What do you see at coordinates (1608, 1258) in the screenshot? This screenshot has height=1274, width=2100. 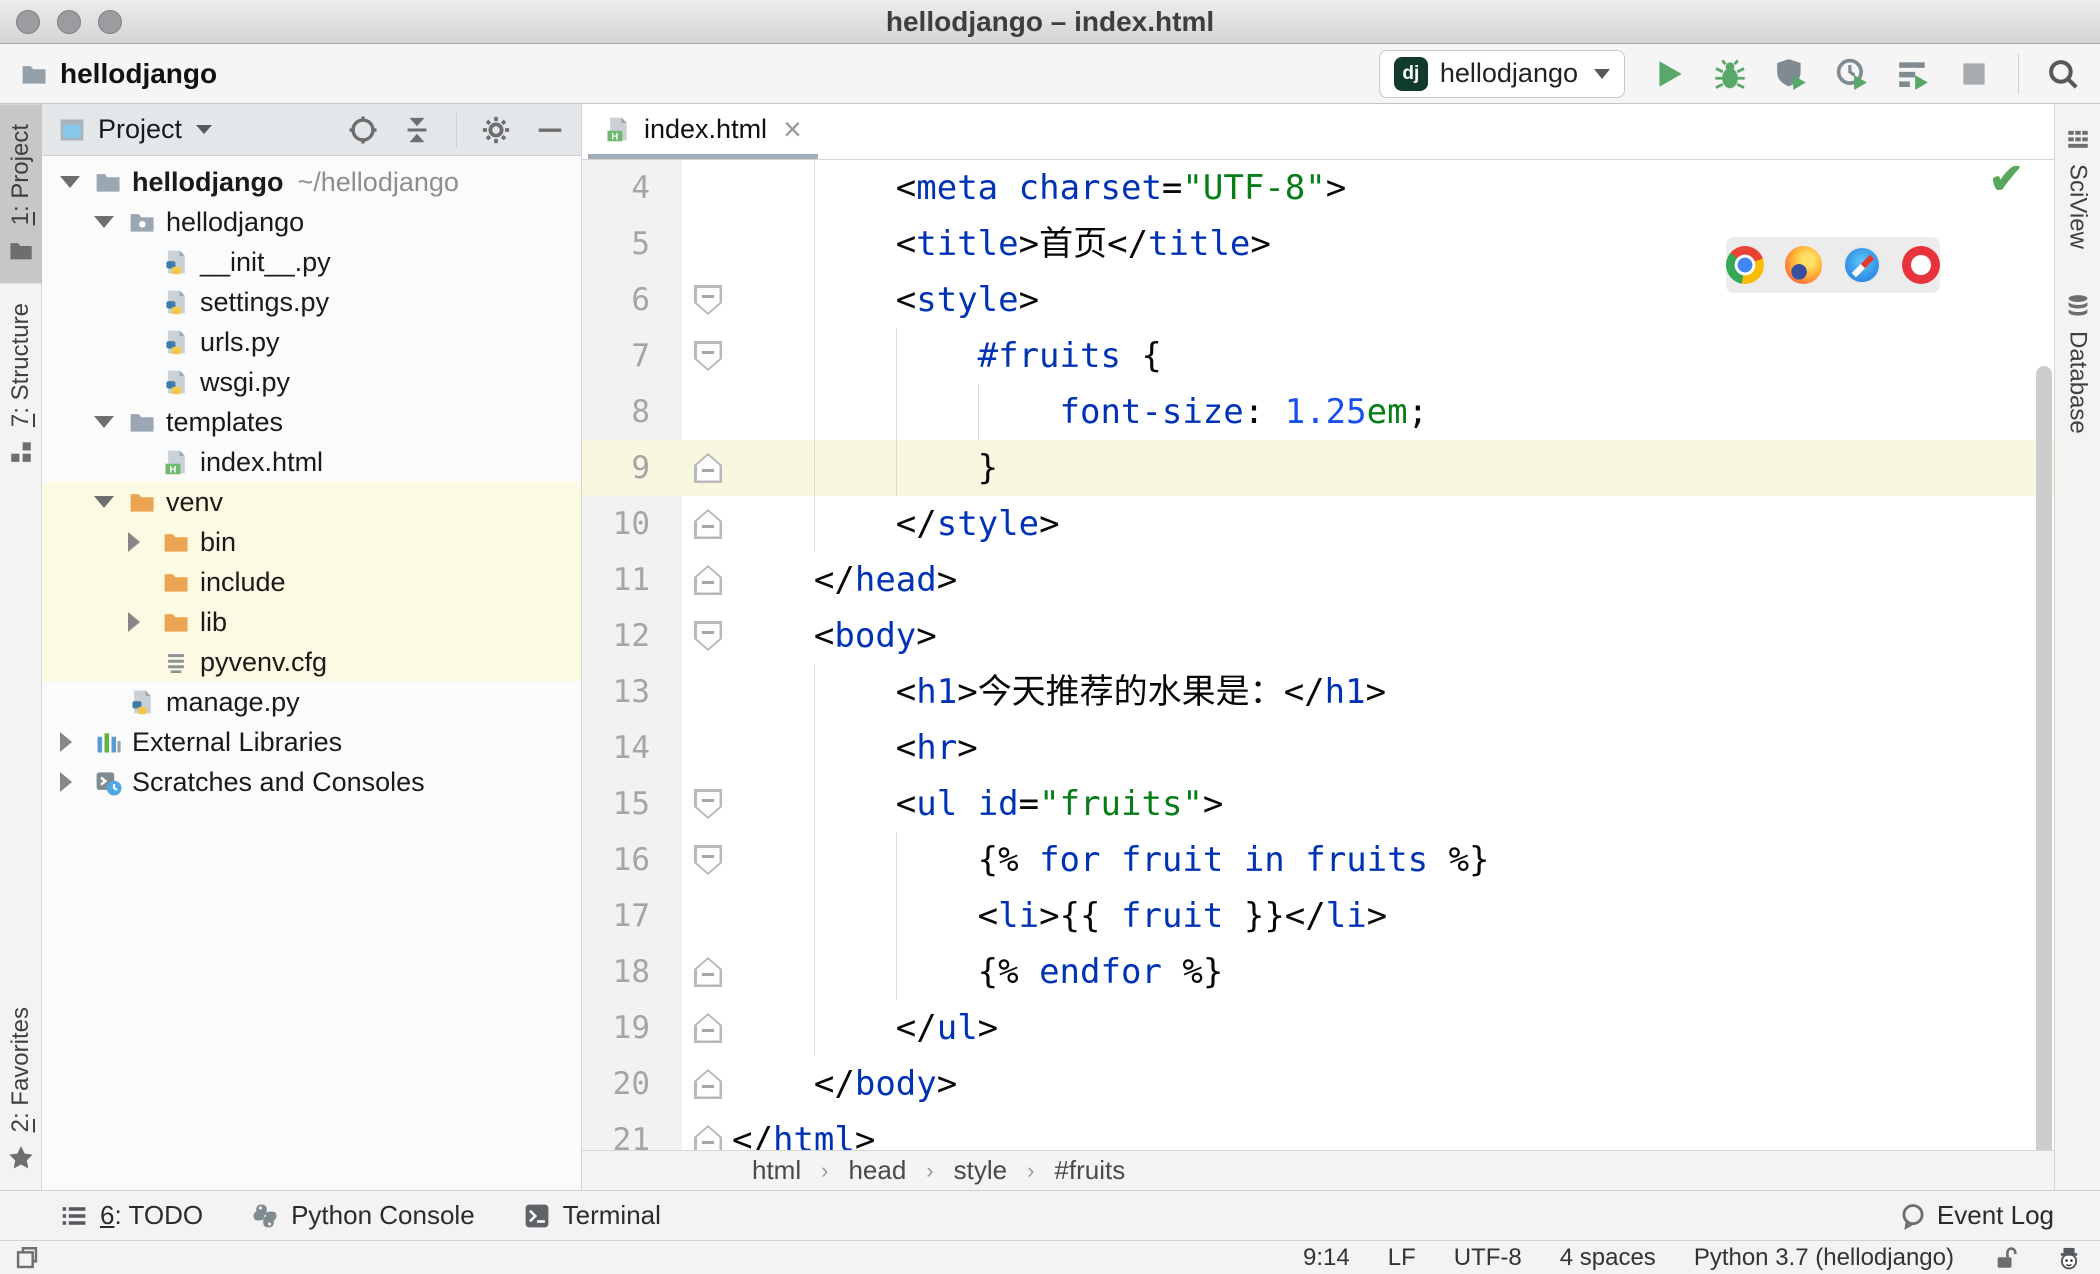 I see `status-4-spaces: 4 spaces` at bounding box center [1608, 1258].